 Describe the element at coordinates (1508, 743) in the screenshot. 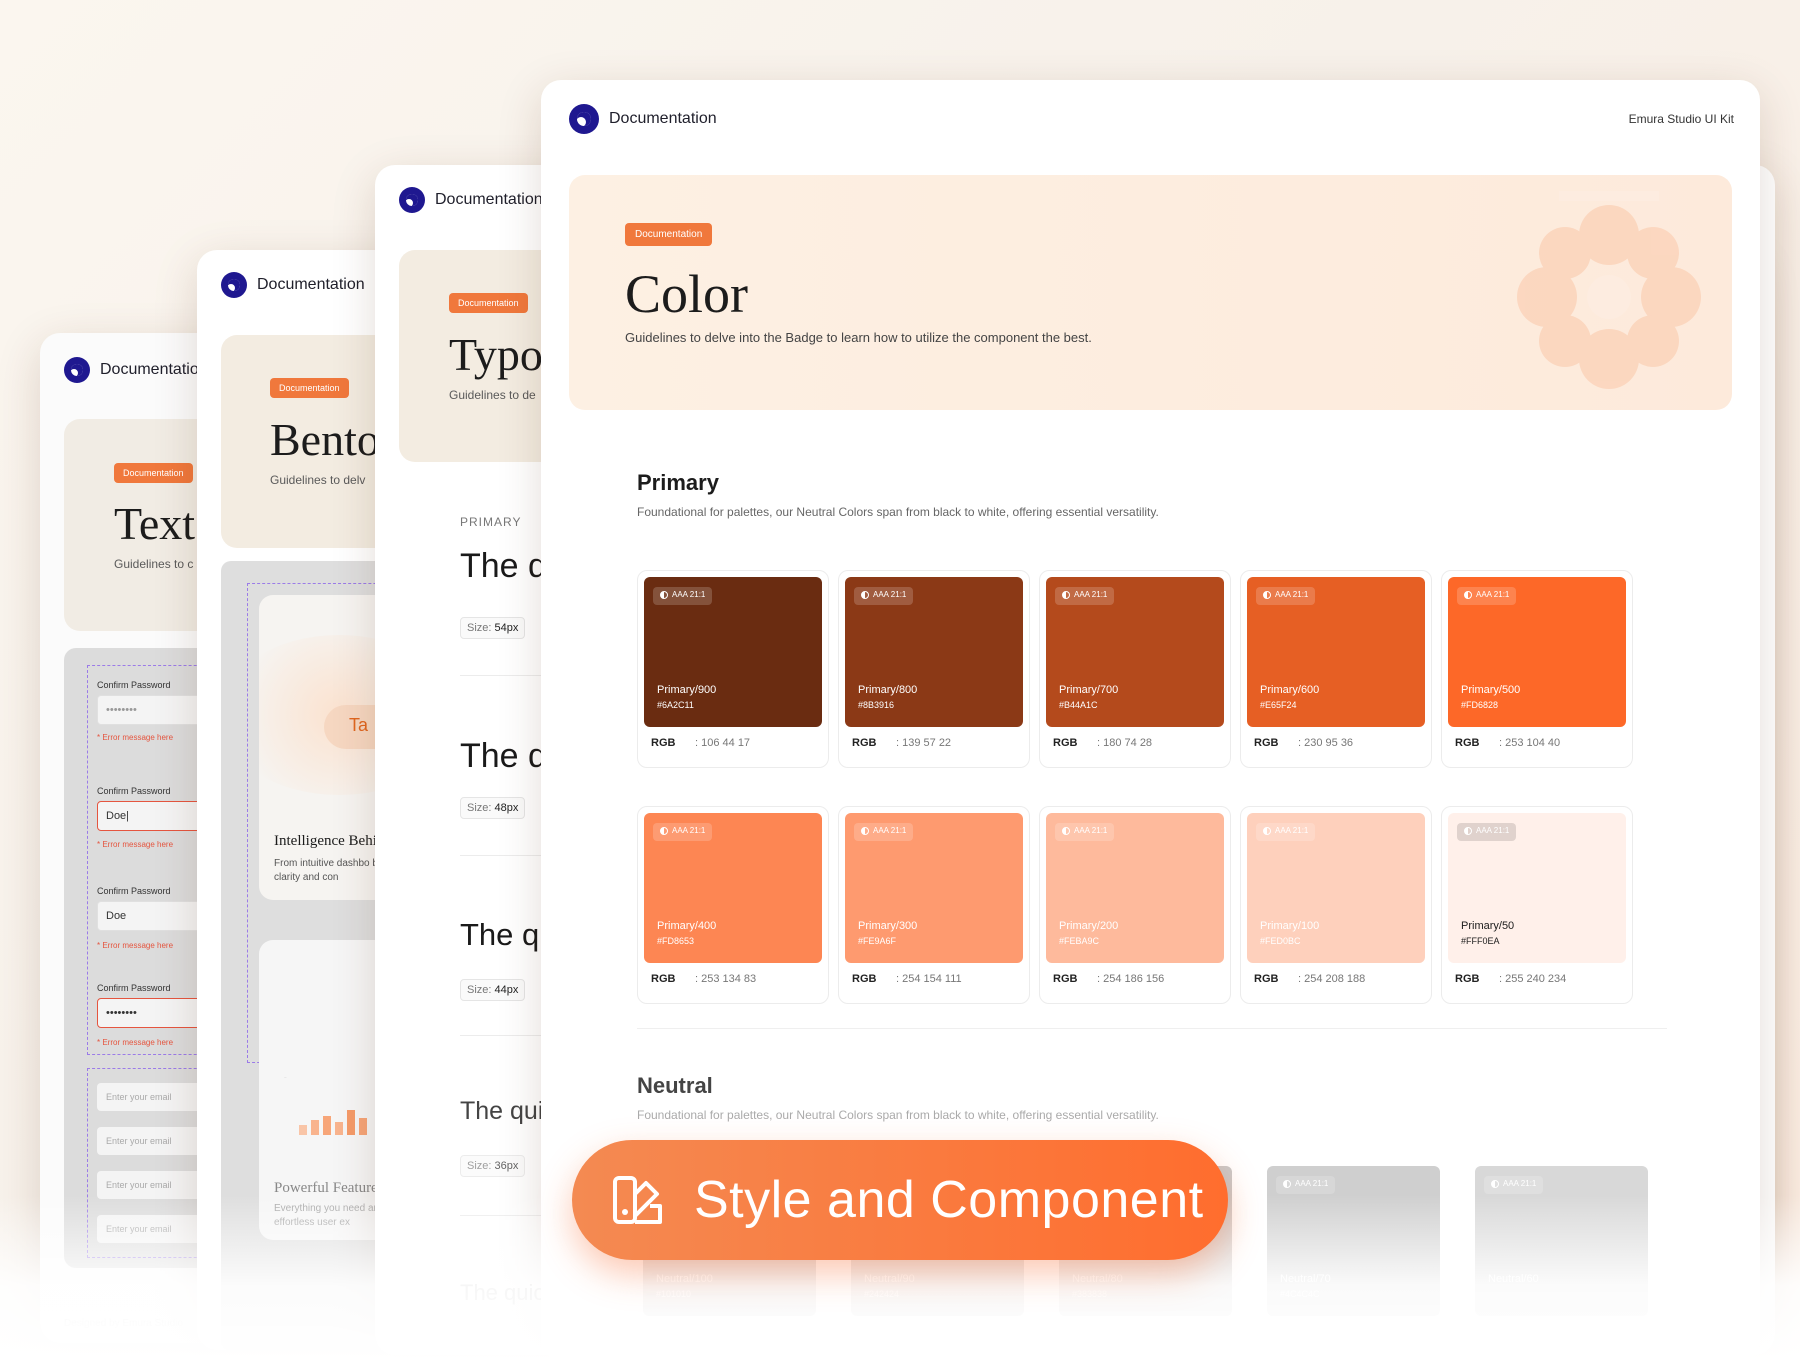

I see `rgb-value-row: RGB: 253 104 40` at that location.